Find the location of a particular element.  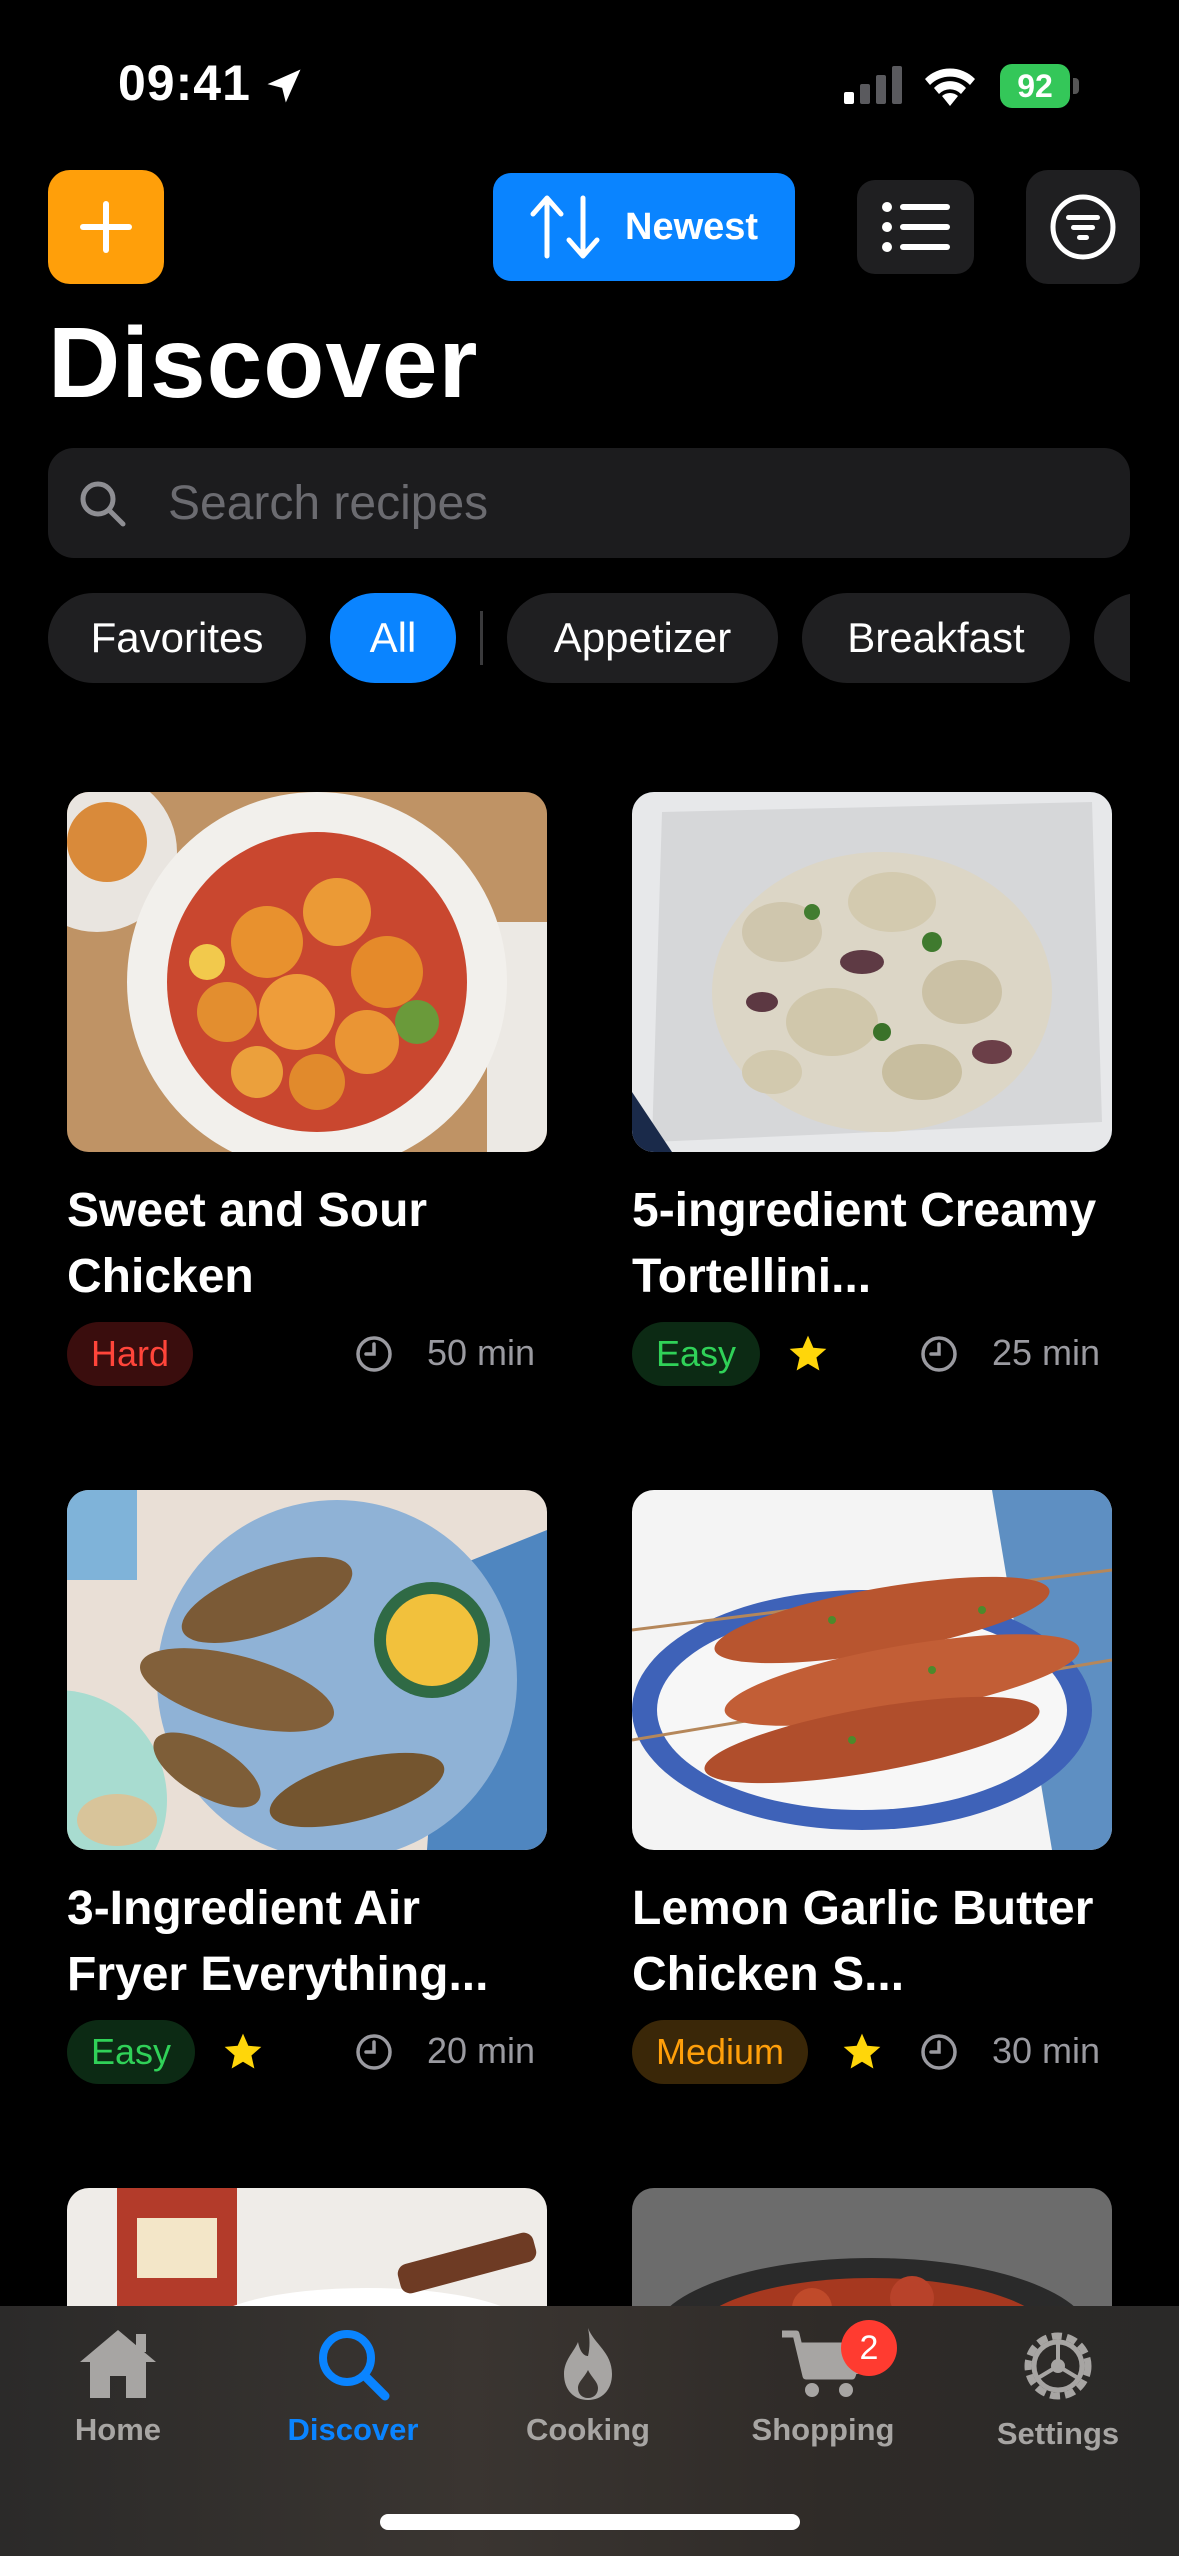

category-chips: Favorites All Appetizer Breakfast is located at coordinates (589, 638).